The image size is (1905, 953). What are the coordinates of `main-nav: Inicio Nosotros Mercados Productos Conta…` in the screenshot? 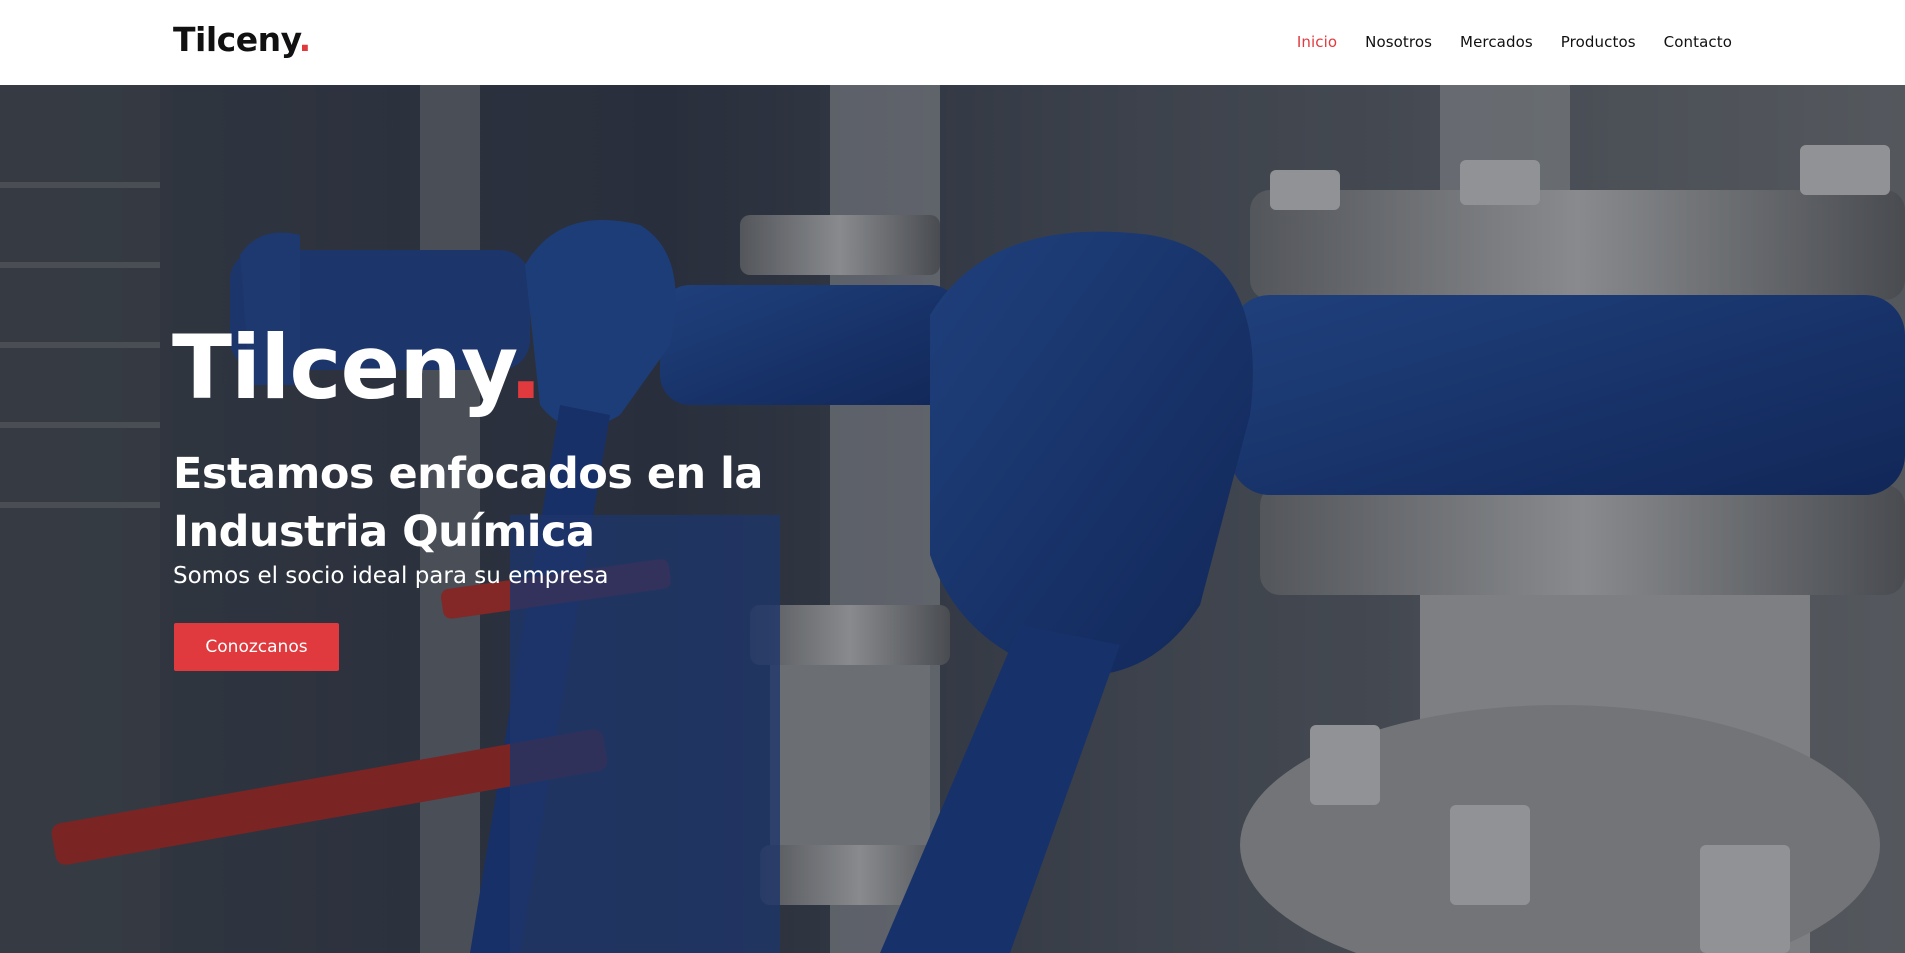 It's located at (1514, 42).